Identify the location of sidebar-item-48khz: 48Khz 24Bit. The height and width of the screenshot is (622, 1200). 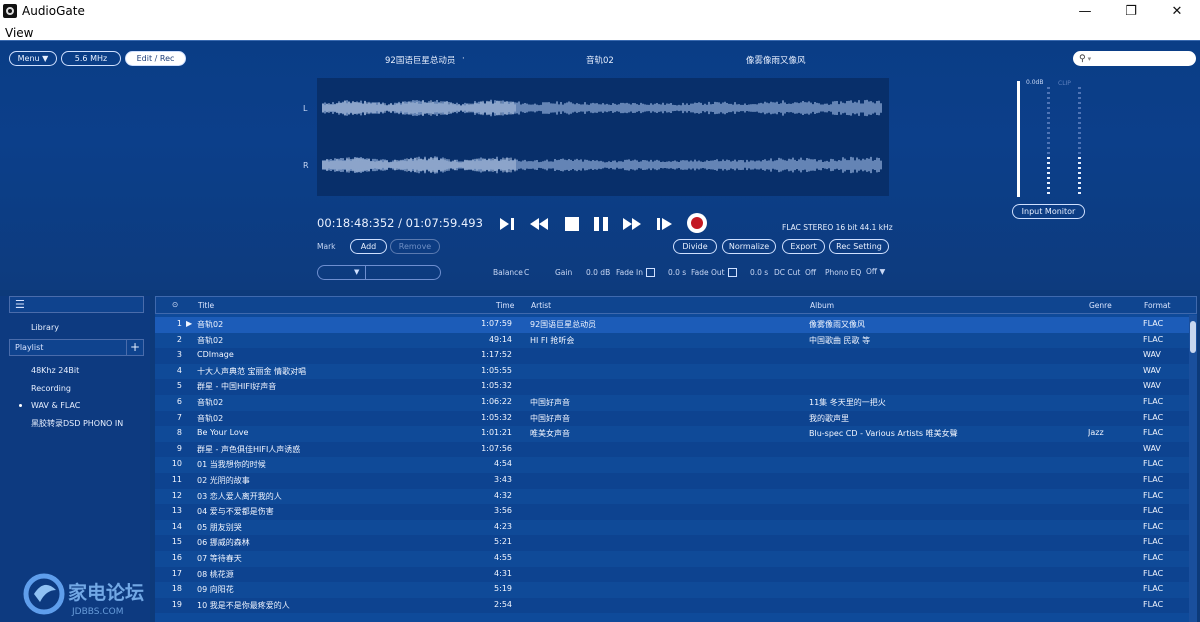
(55, 370).